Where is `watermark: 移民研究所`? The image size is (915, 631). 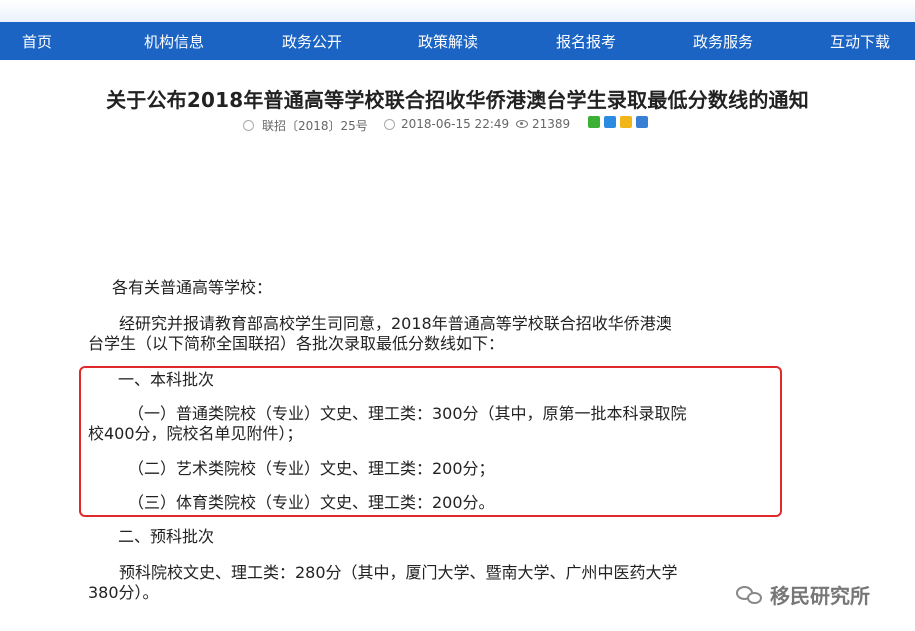
watermark: 移民研究所 is located at coordinates (803, 594).